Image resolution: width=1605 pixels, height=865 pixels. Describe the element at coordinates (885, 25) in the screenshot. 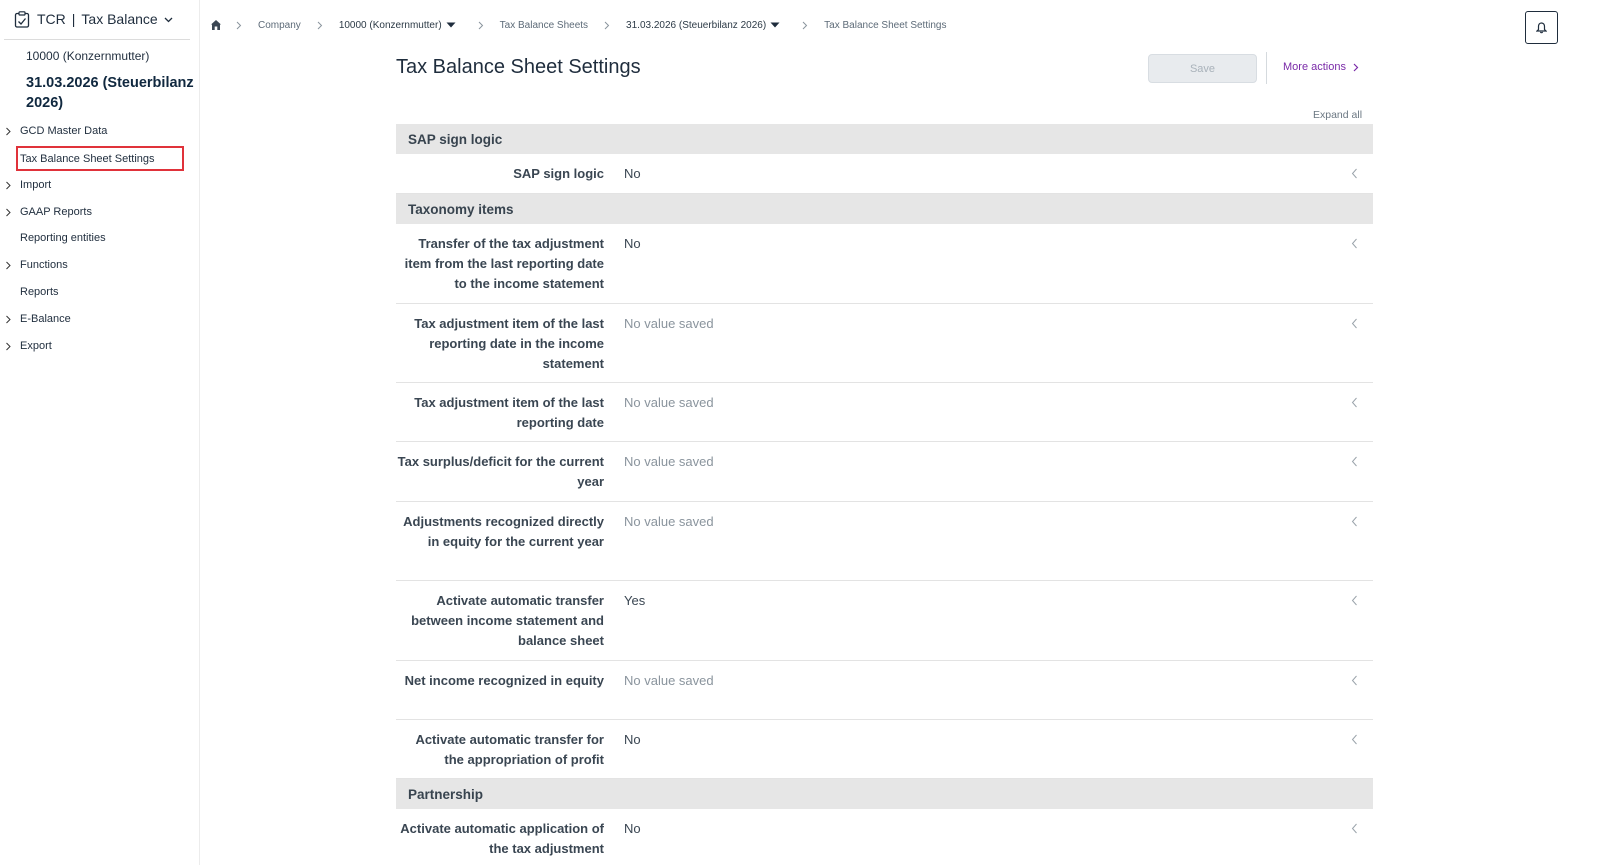

I see `breadcrumb-current: Tax Balance Sheet Settings` at that location.